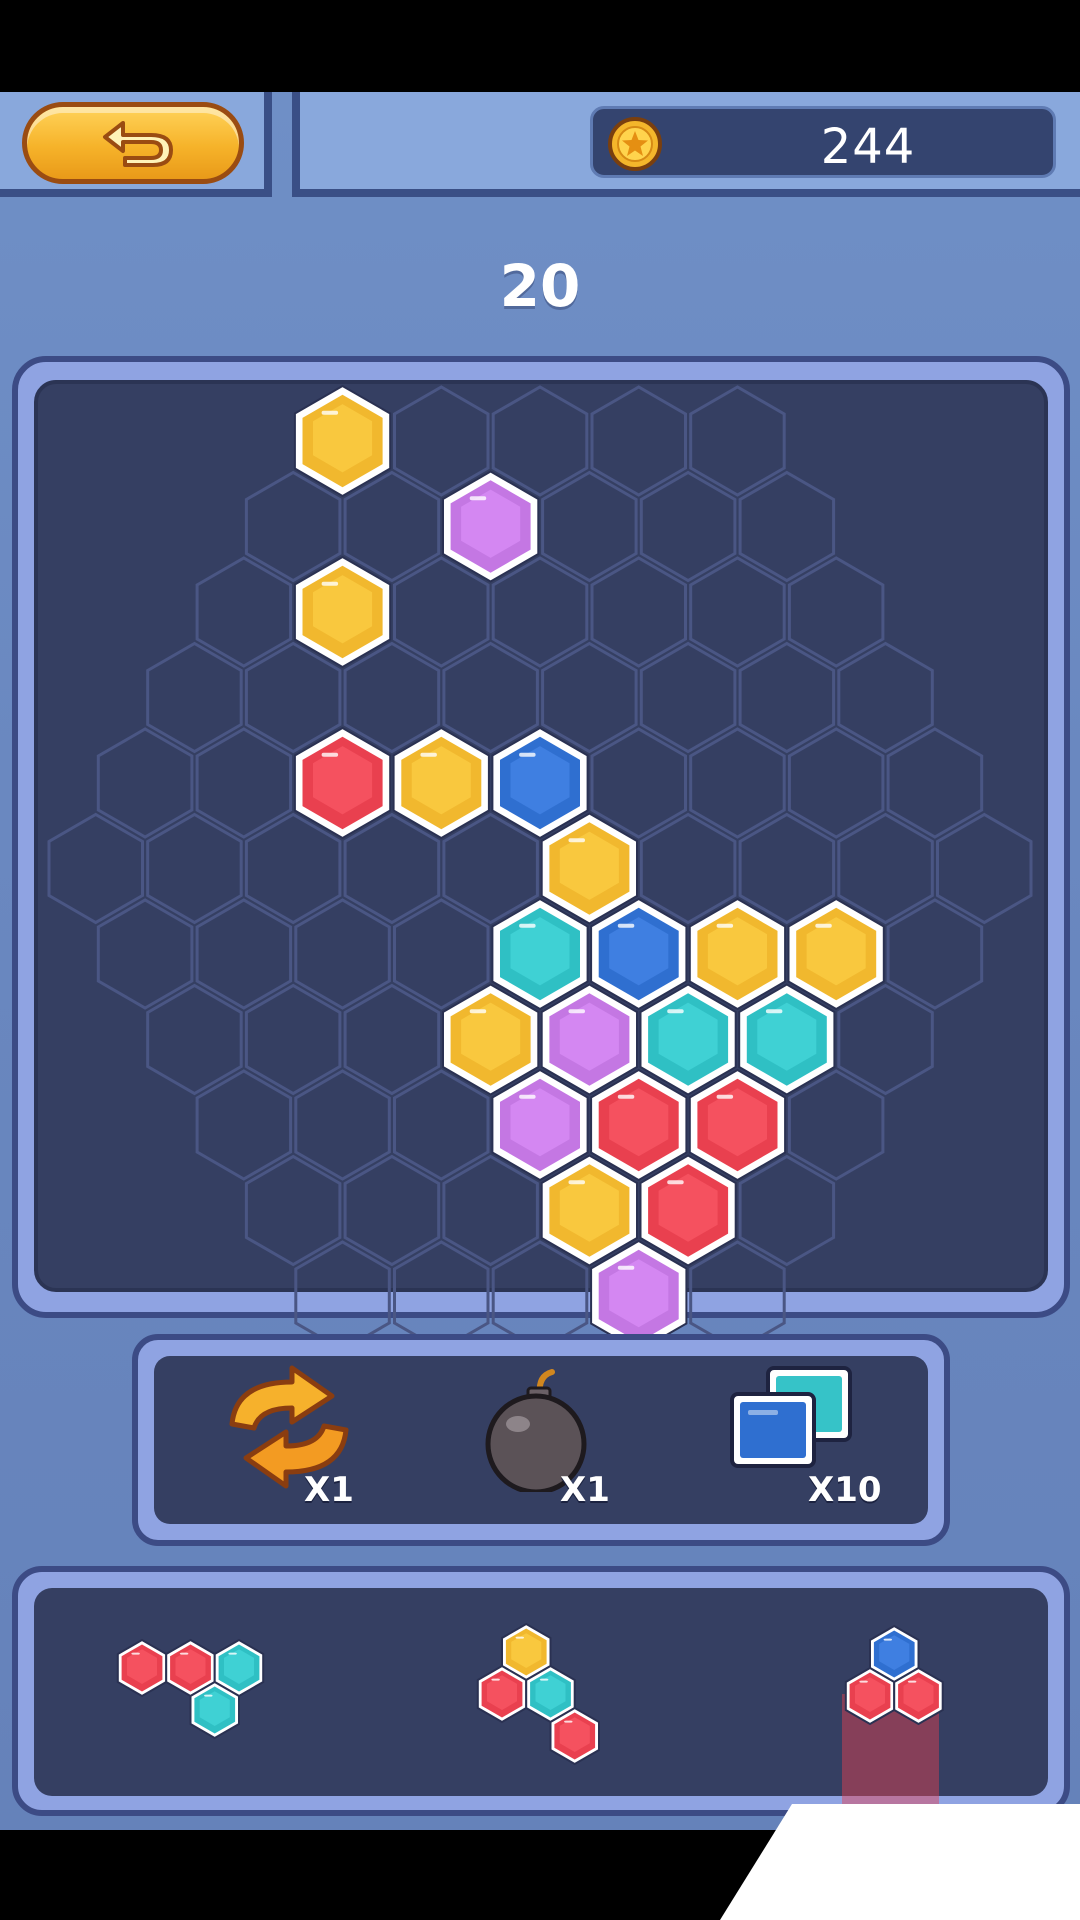  What do you see at coordinates (635, 144) in the screenshot?
I see `coin-star-icon` at bounding box center [635, 144].